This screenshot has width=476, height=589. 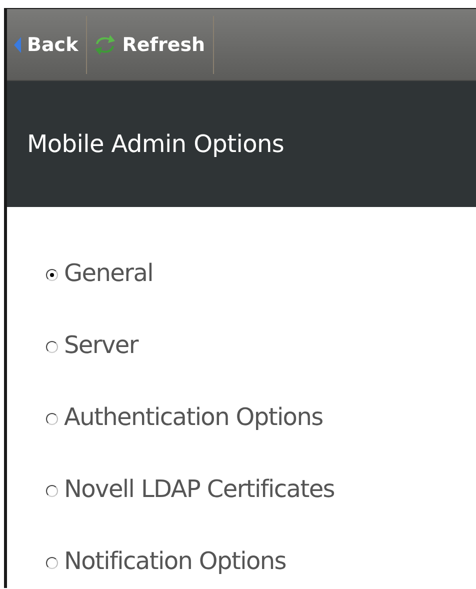 I want to click on page-title: Mobile Admin Options, so click(x=155, y=144).